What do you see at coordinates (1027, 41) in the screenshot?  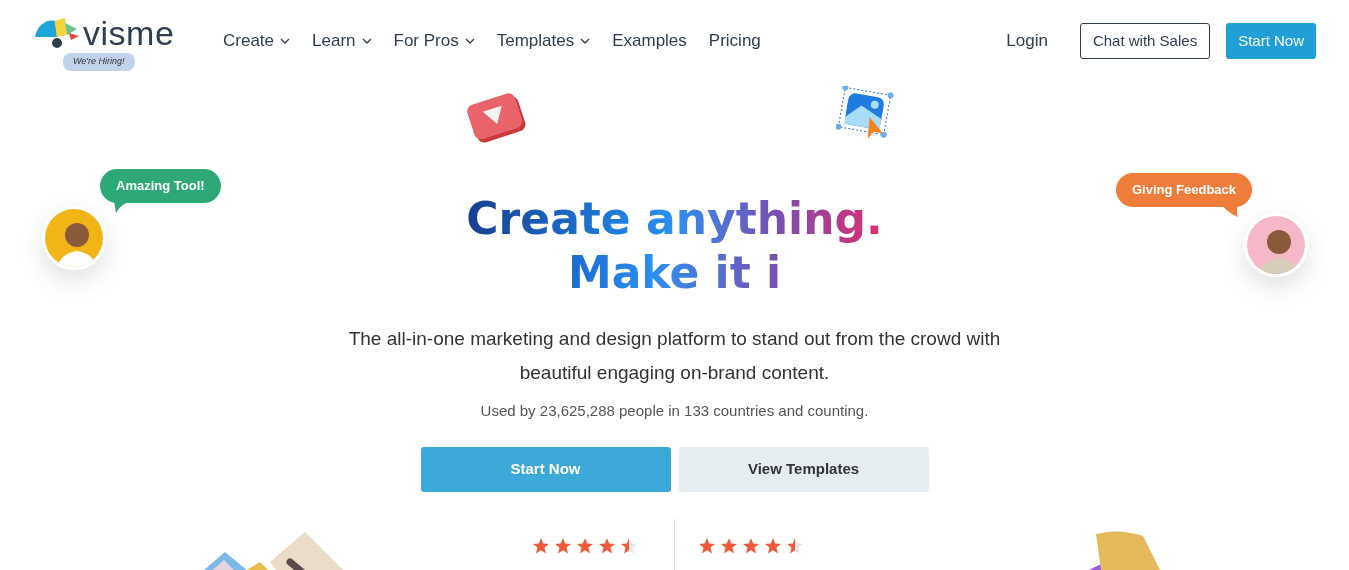 I see `login-link: Login` at bounding box center [1027, 41].